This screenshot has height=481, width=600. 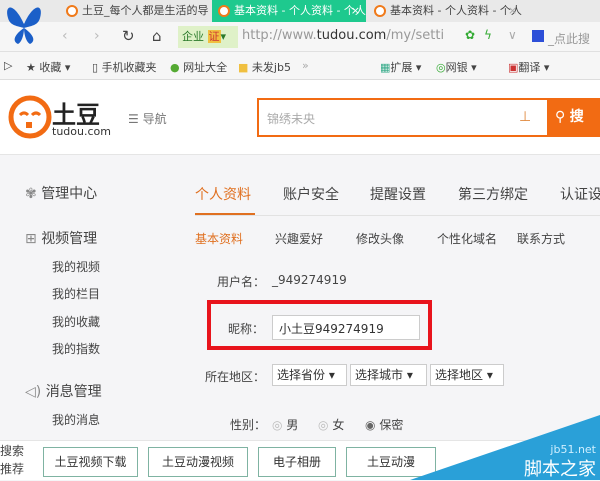 What do you see at coordinates (343, 35) in the screenshot?
I see `url-input: http://www.tudou.com/my/setti` at bounding box center [343, 35].